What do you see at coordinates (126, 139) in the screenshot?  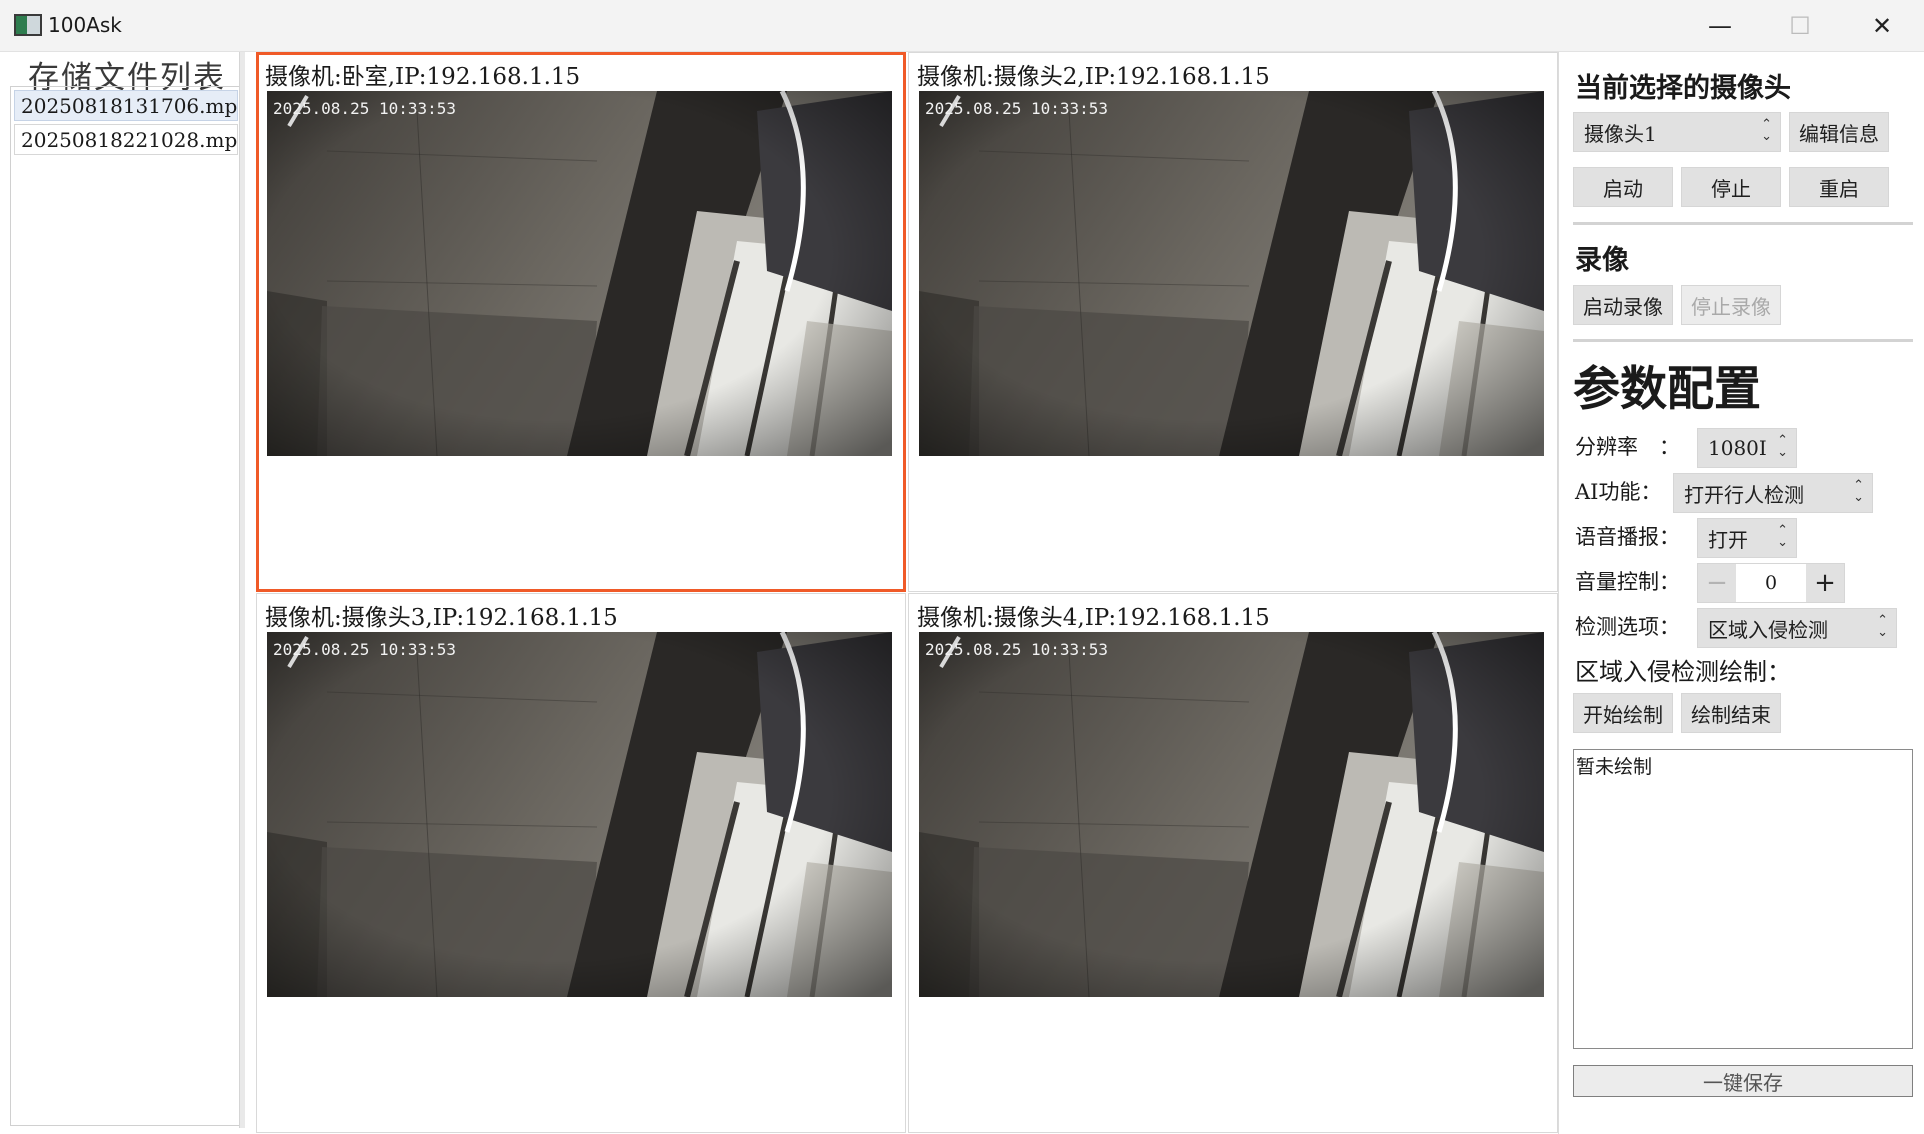 I see `file-item: 20250818221028.mp4` at bounding box center [126, 139].